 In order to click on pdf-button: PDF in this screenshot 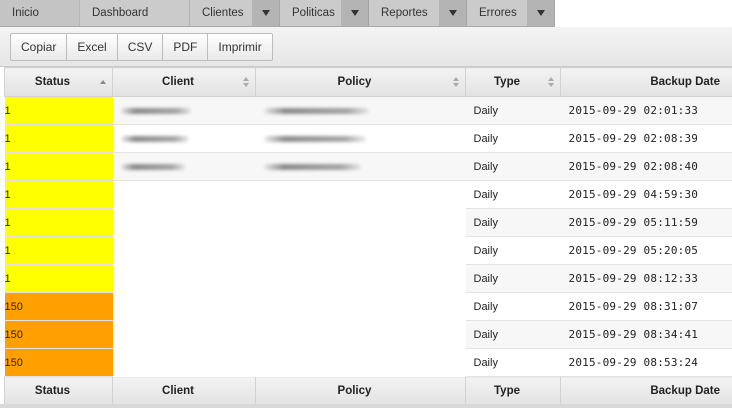, I will do `click(186, 47)`.